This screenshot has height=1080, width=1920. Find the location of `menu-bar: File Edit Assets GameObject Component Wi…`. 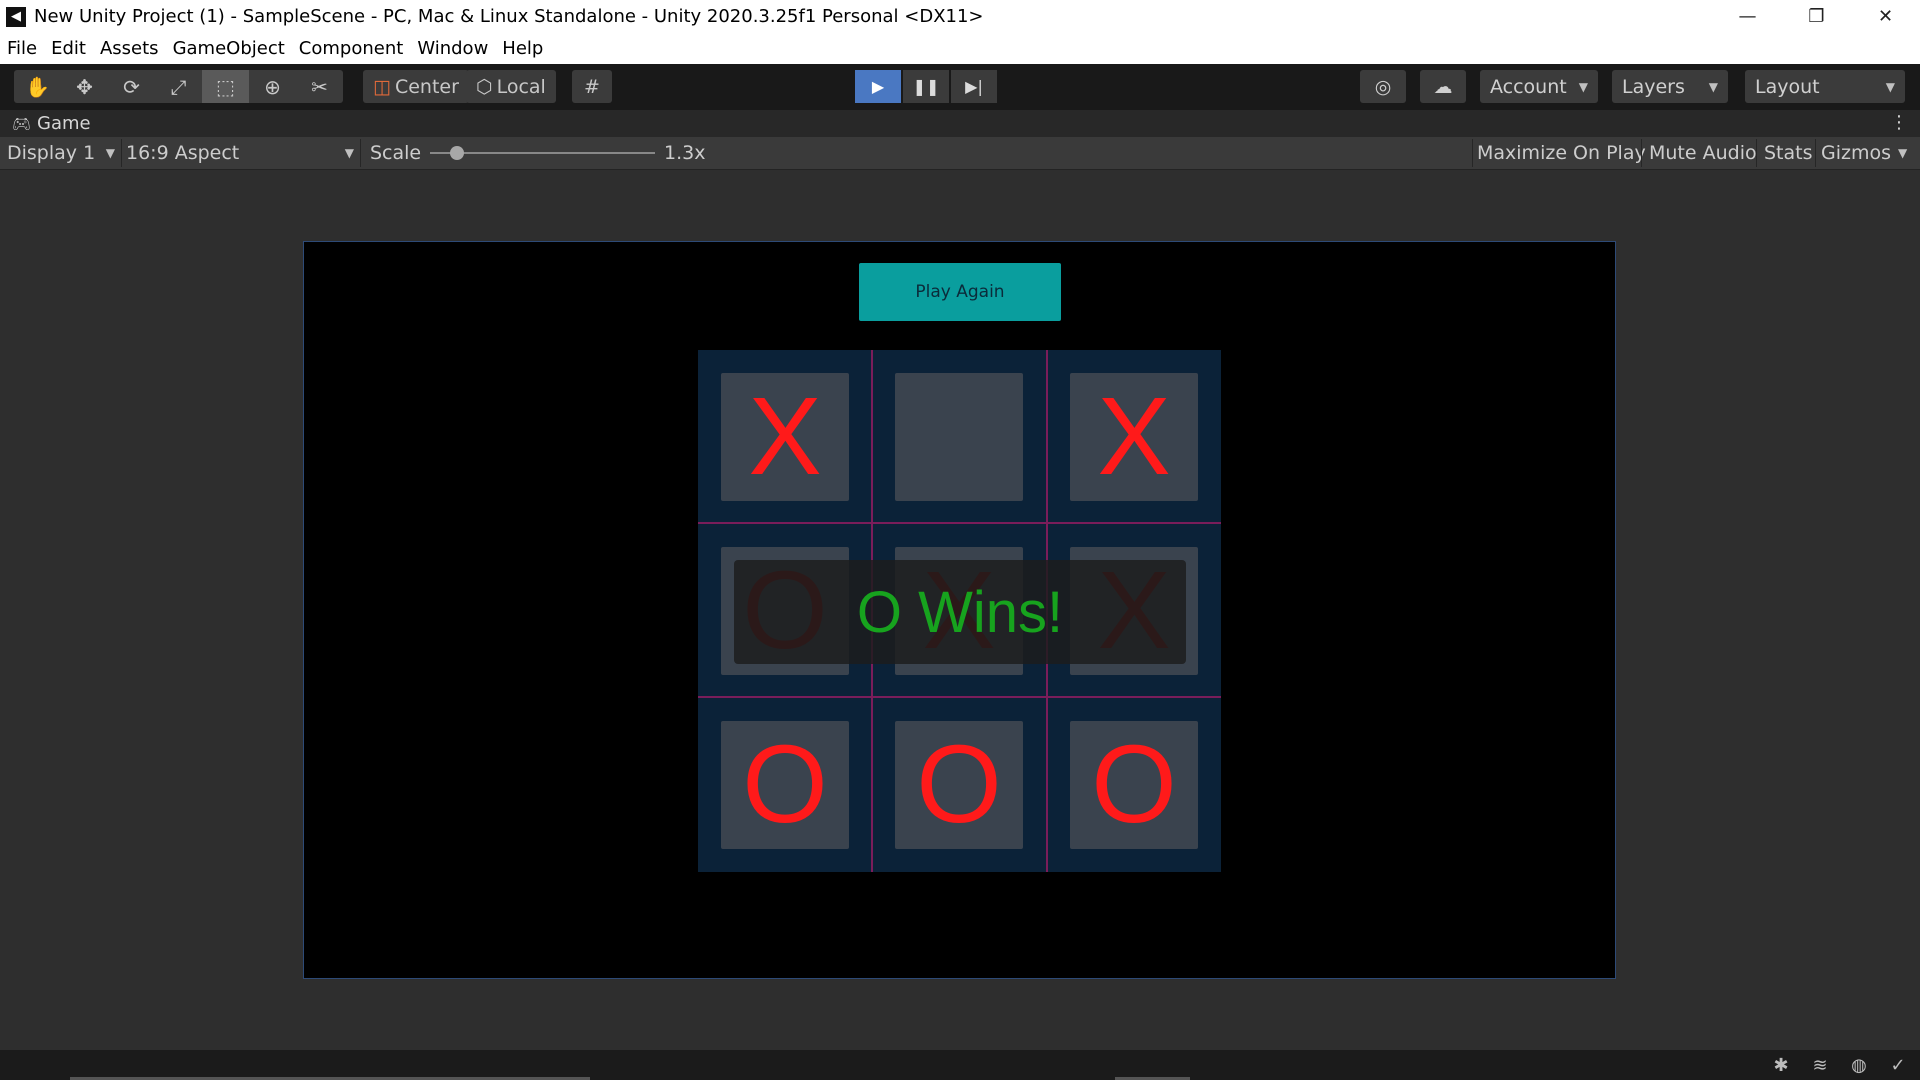

menu-bar: File Edit Assets GameObject Component Wi… is located at coordinates (960, 48).